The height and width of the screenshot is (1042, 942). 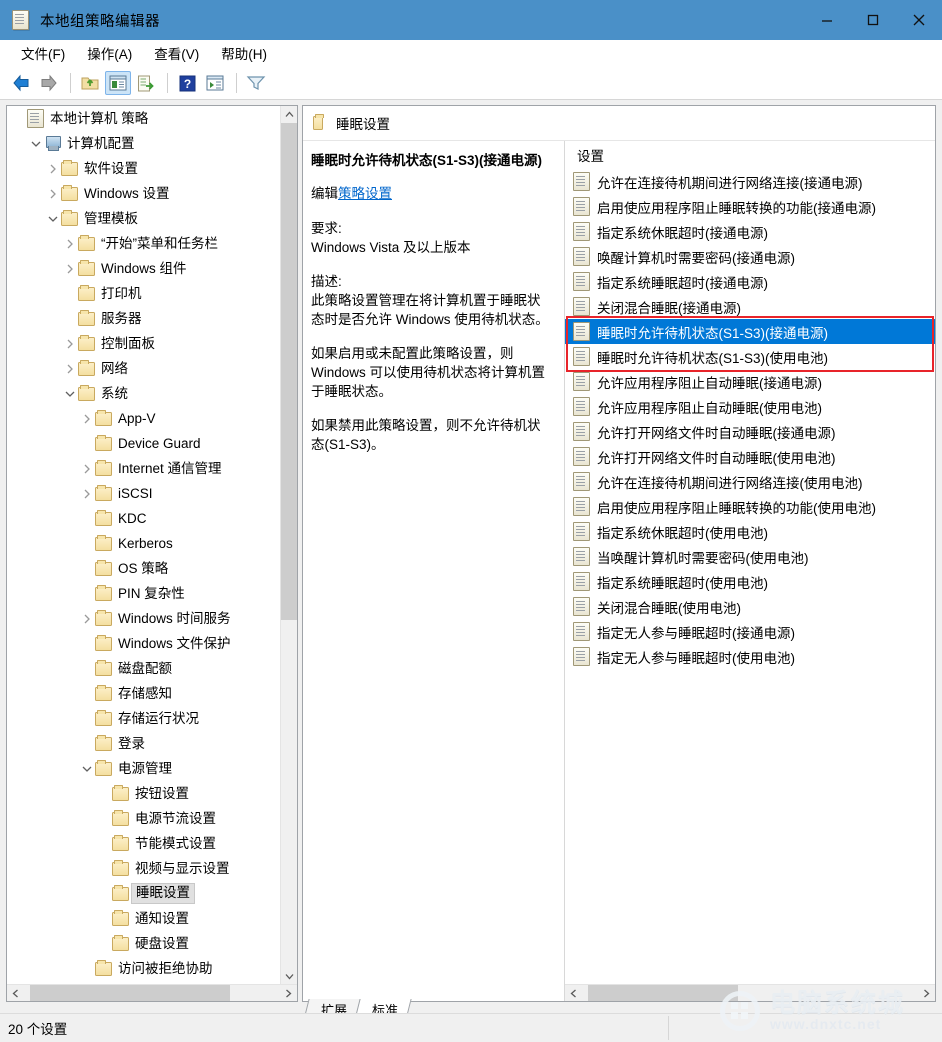 I want to click on tree-item: 网络, so click(x=144, y=368).